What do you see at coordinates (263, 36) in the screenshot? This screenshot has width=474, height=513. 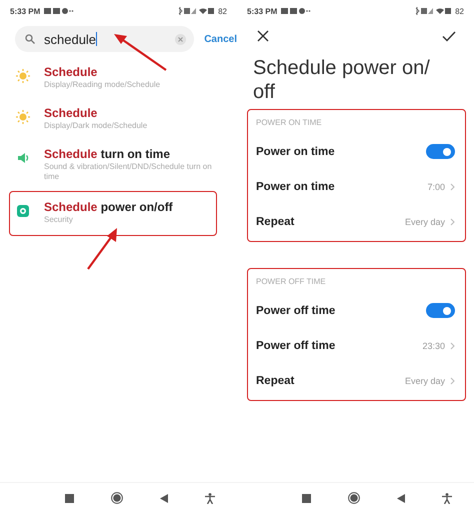 I see `close-icon` at bounding box center [263, 36].